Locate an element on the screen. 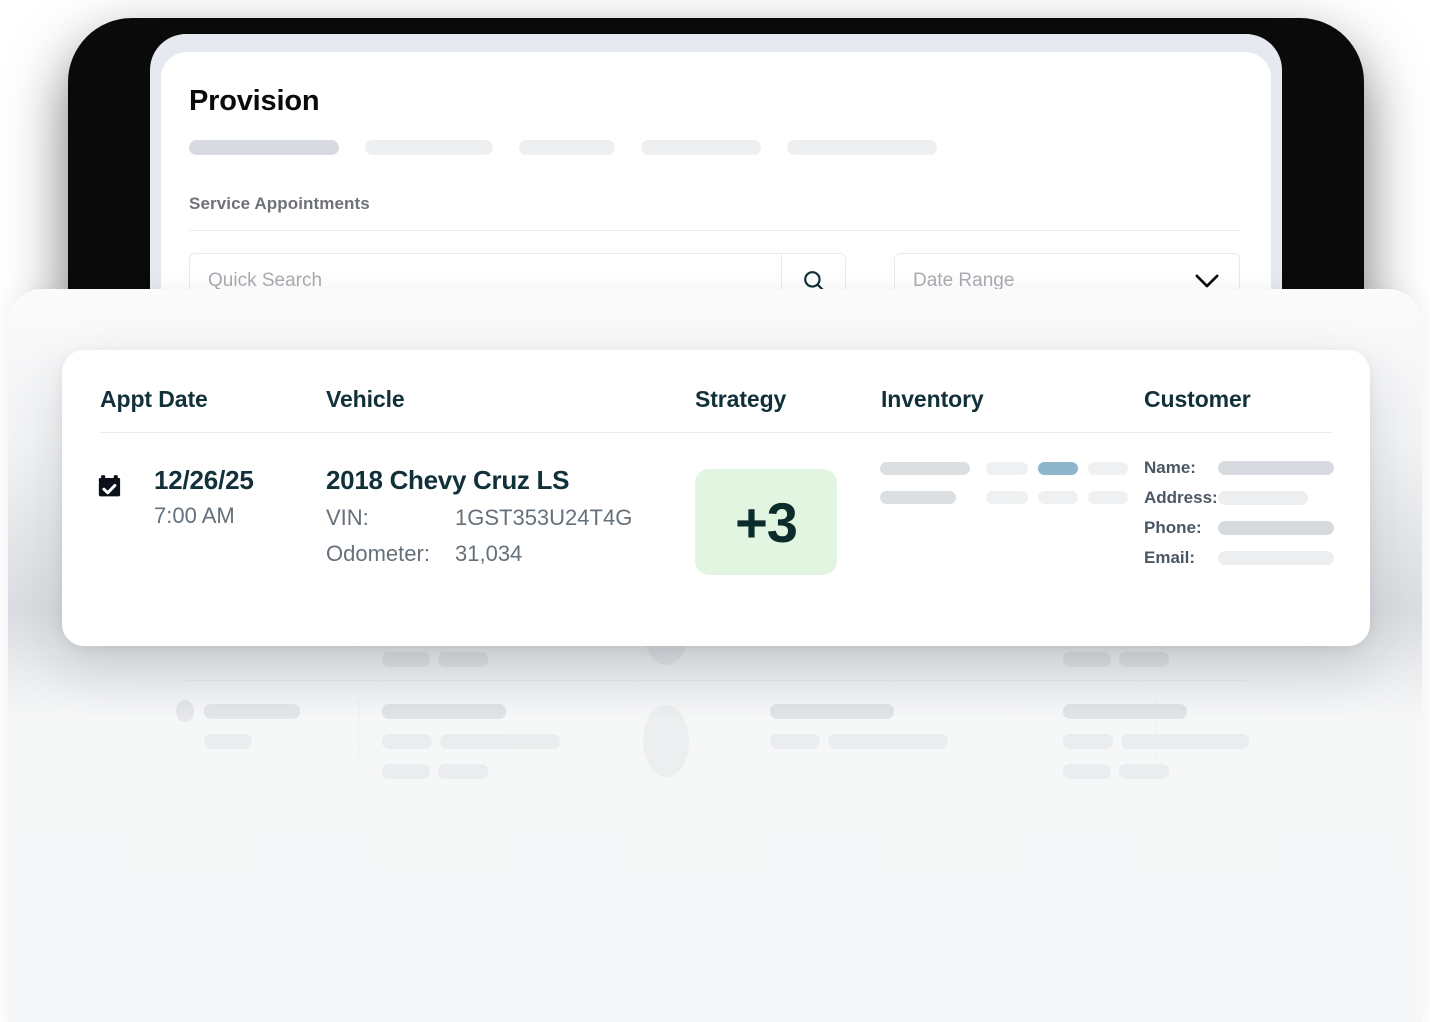 The height and width of the screenshot is (1022, 1430). calendar-check-icon is located at coordinates (115, 491).